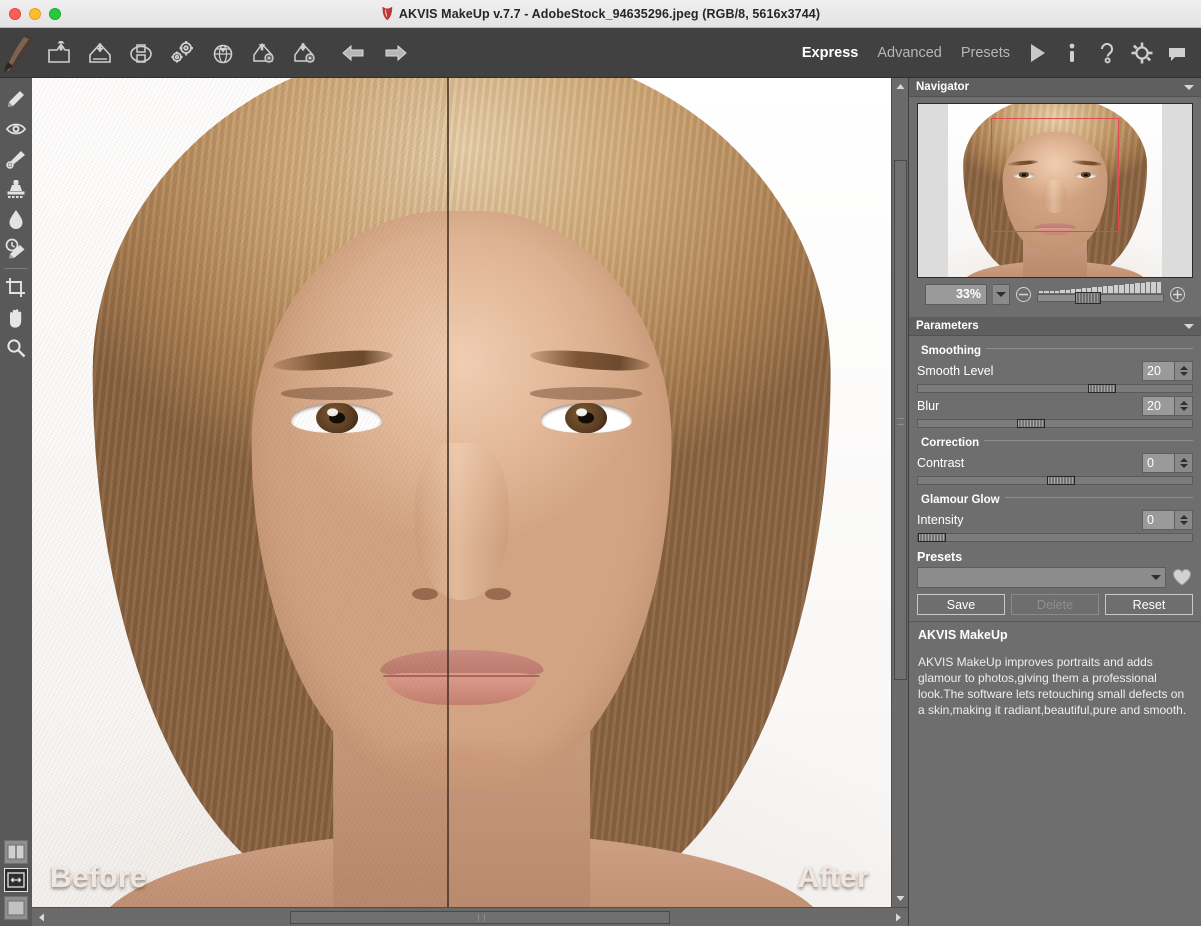 Image resolution: width=1201 pixels, height=926 pixels. Describe the element at coordinates (100, 53) in the screenshot. I see `save-image-button` at that location.